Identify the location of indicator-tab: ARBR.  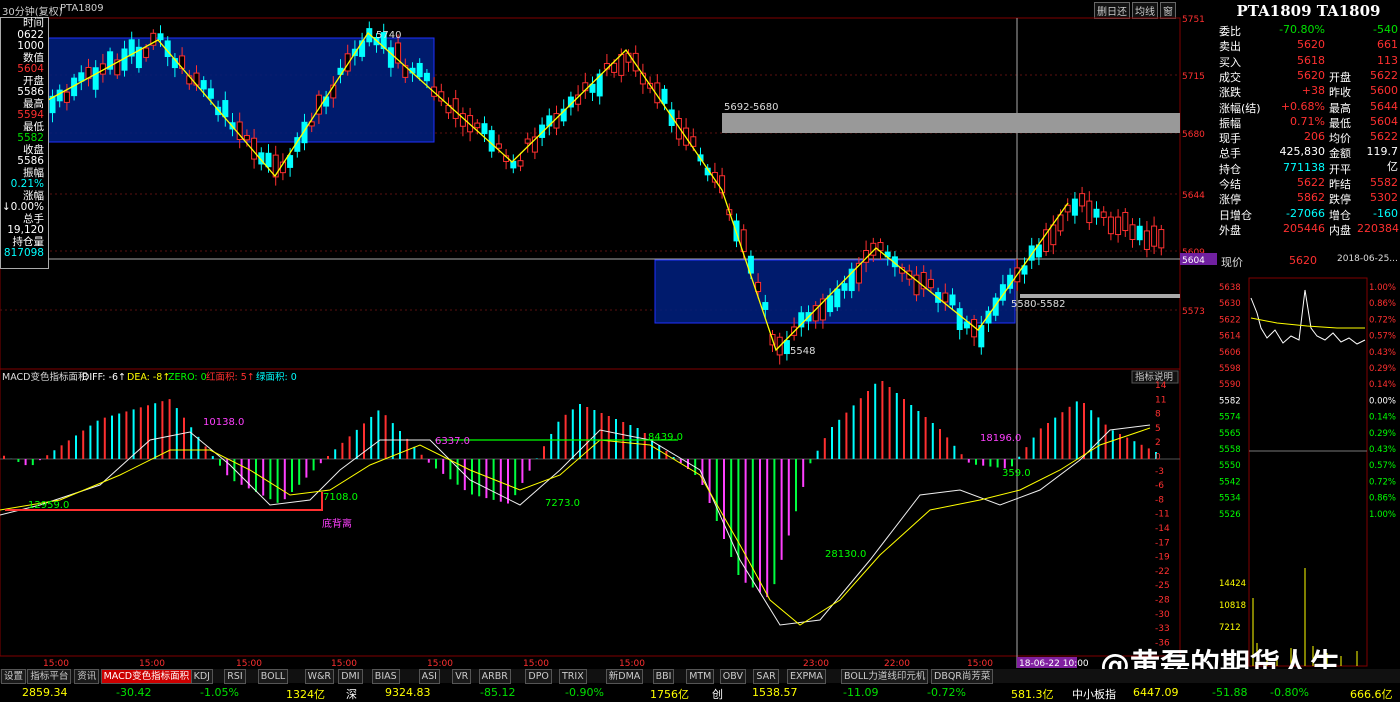
(494, 676).